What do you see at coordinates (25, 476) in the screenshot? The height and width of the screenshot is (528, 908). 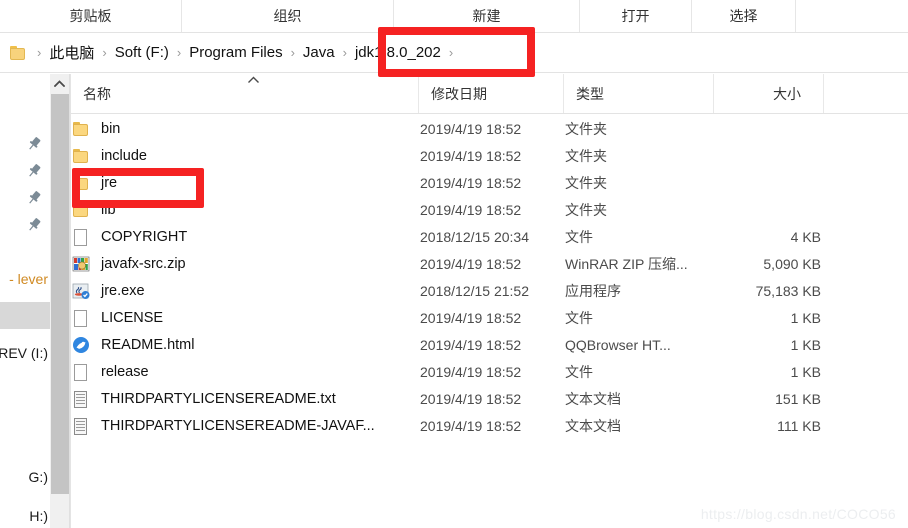 I see `nav-item-g-drive: G:)` at bounding box center [25, 476].